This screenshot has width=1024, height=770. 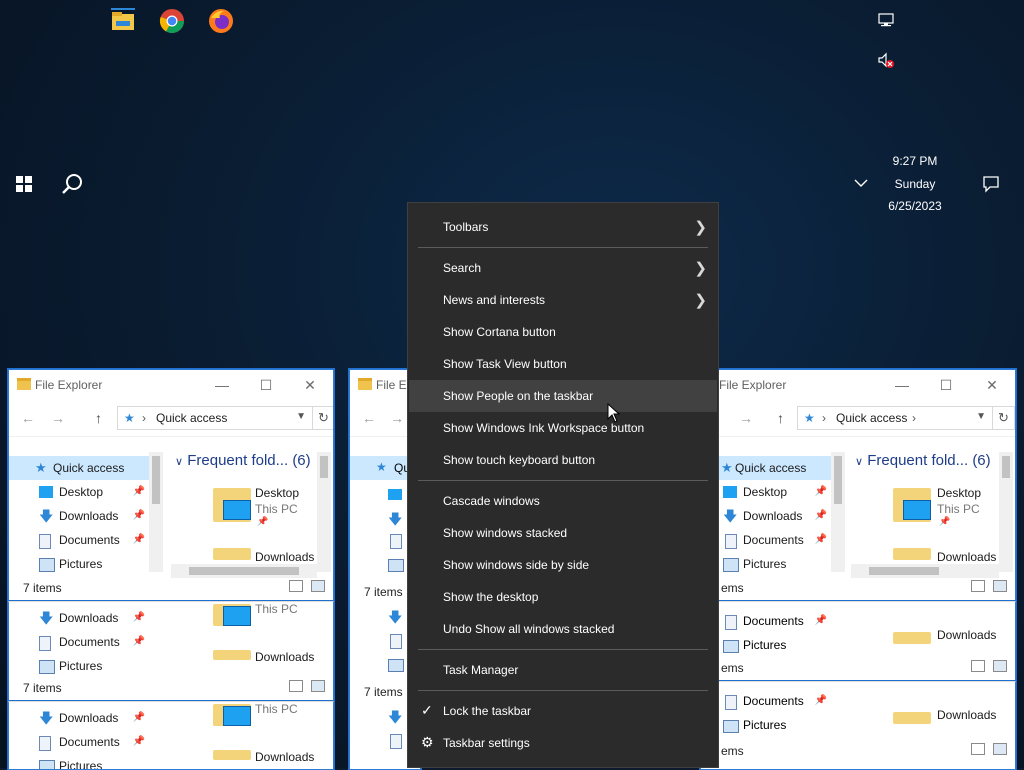 What do you see at coordinates (172, 21) in the screenshot?
I see `chrome-icon` at bounding box center [172, 21].